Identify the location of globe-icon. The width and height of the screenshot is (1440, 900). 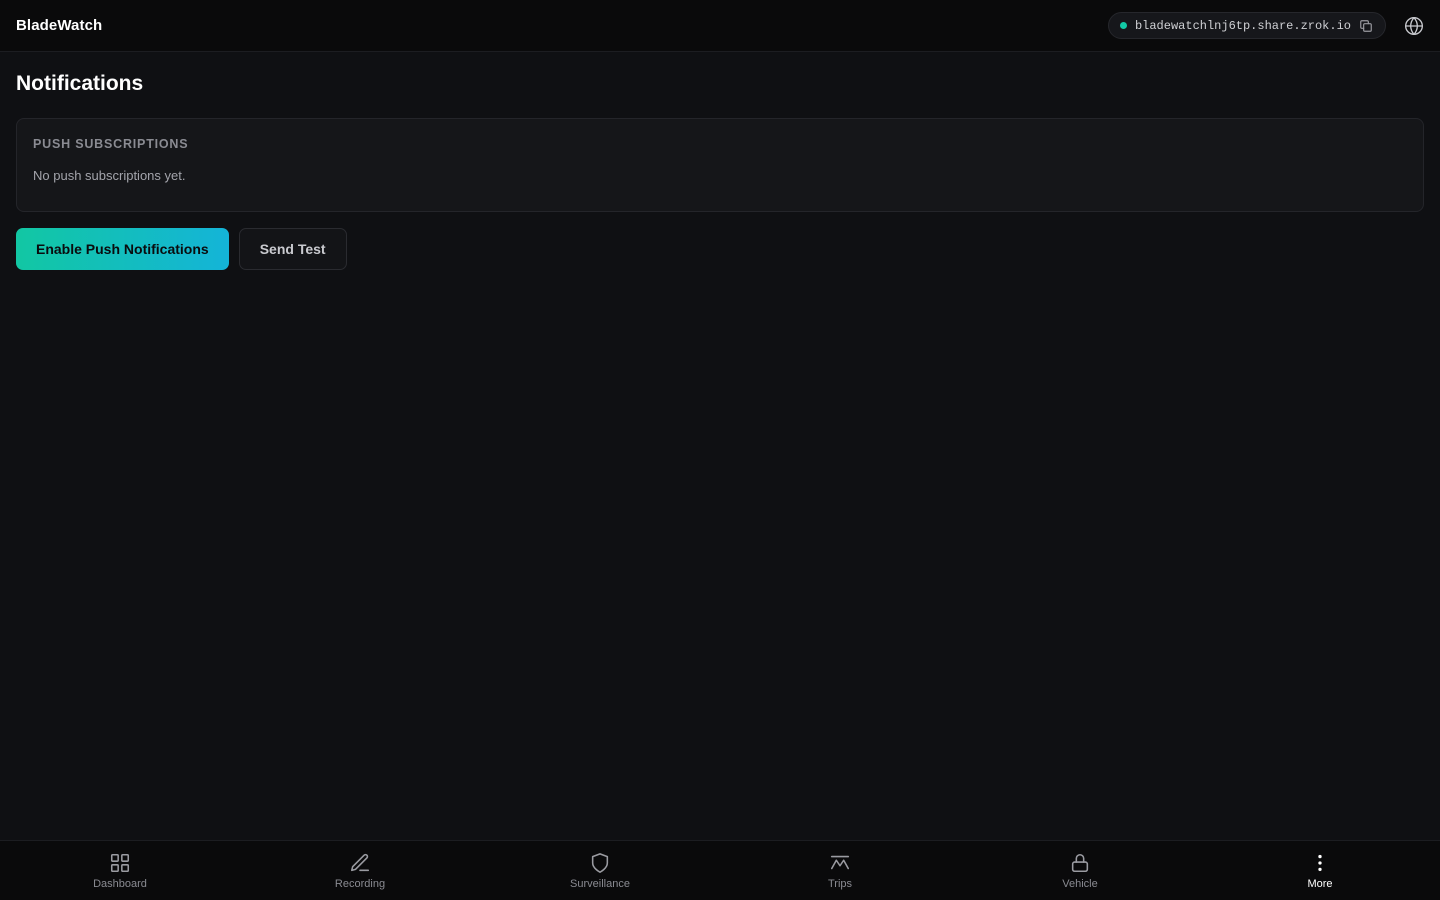
(1414, 26).